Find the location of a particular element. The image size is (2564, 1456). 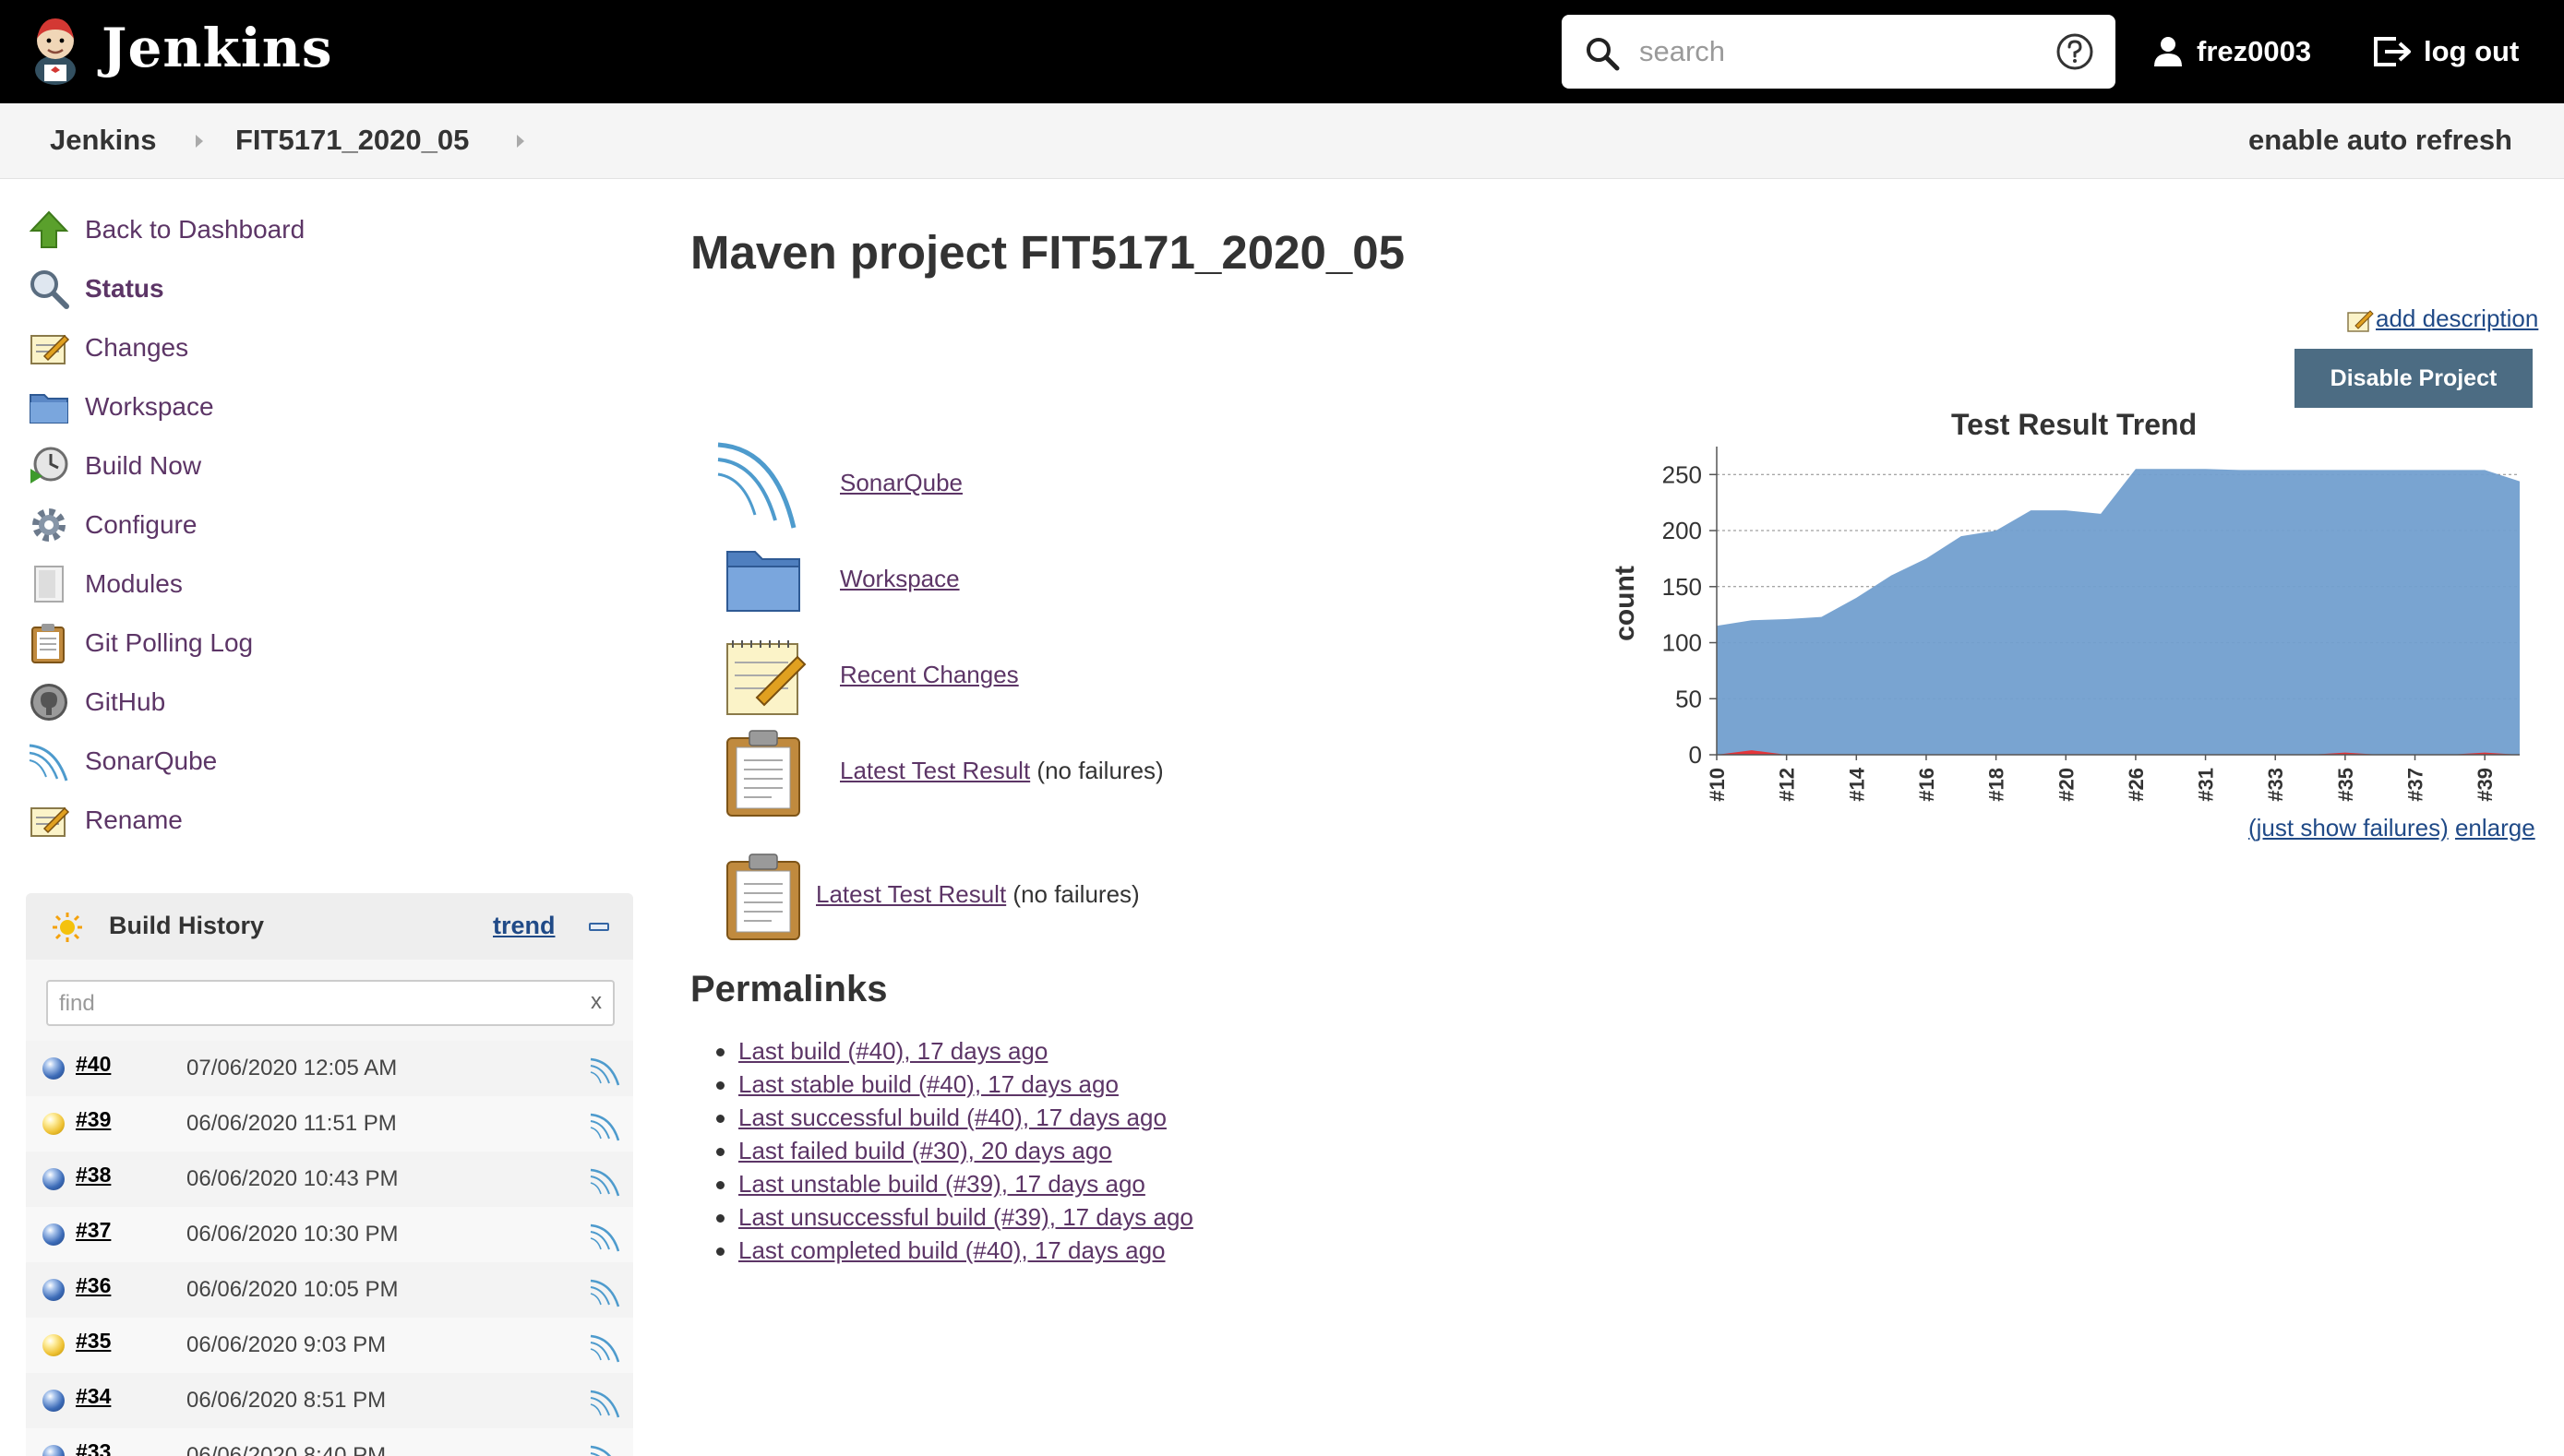

up-arrow-icon is located at coordinates (49, 229).